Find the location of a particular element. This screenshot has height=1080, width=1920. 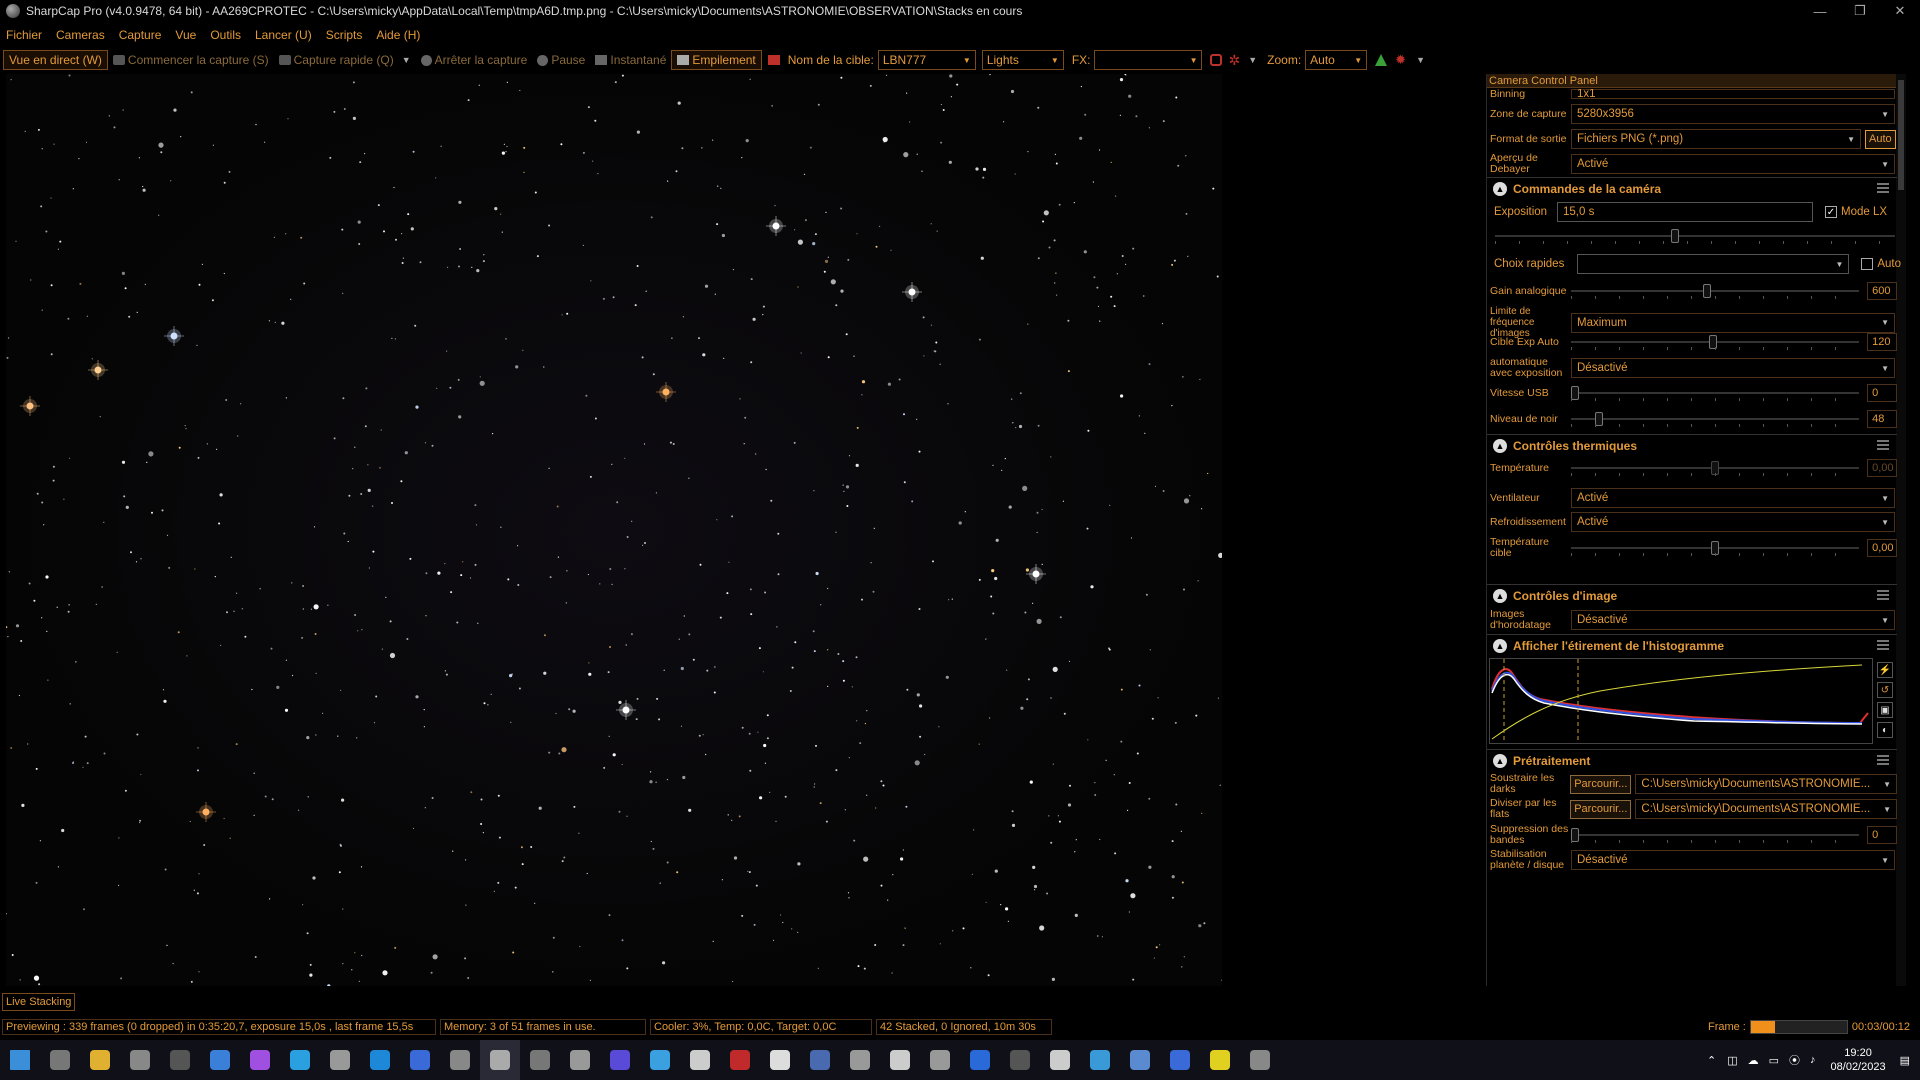

frame-rate-limit-select: Maximum ▼ is located at coordinates (1733, 322).